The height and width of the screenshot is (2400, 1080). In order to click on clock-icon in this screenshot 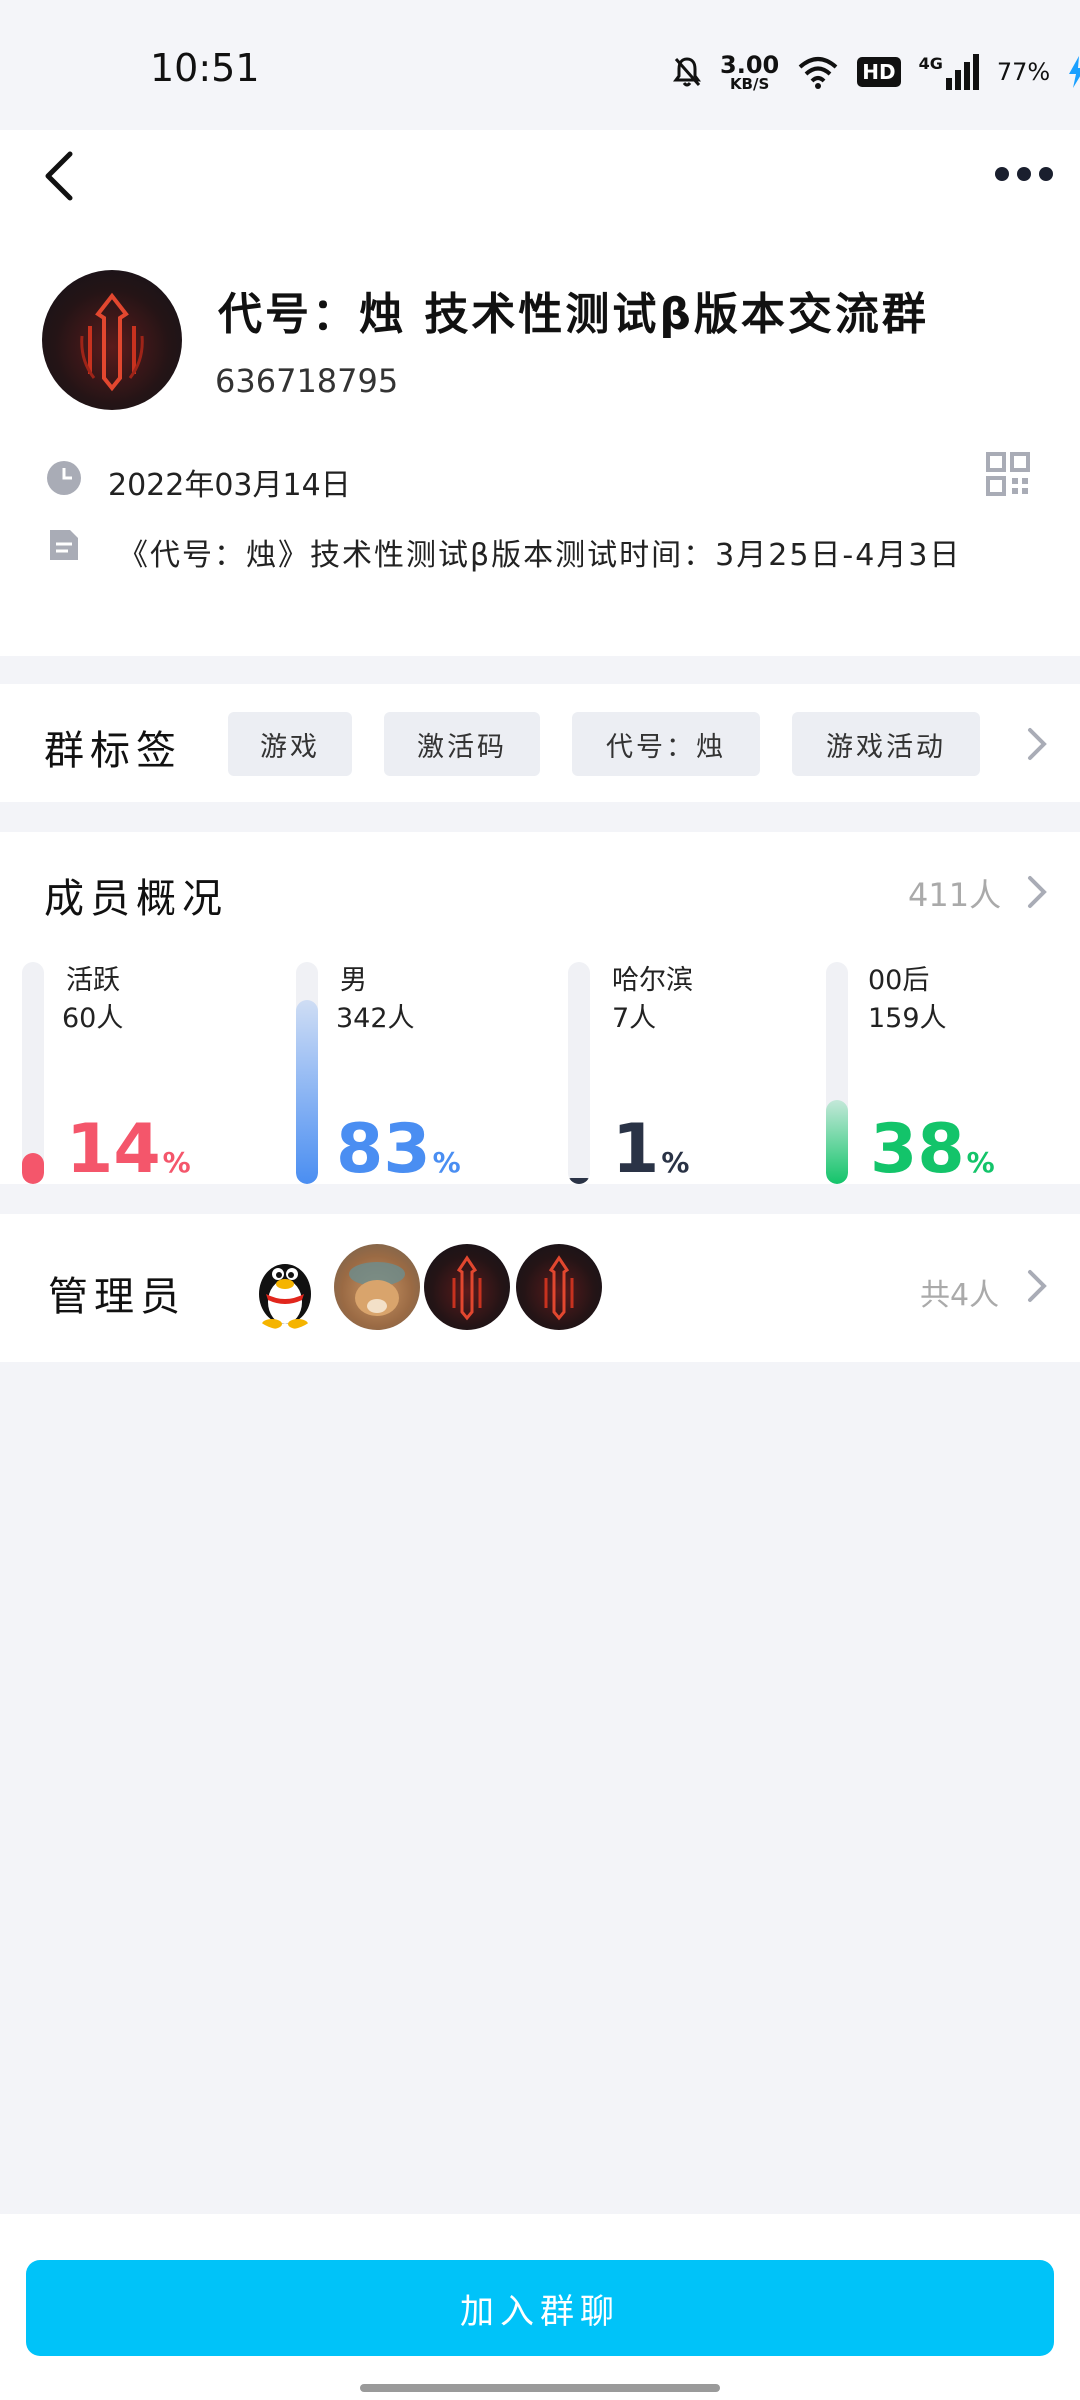, I will do `click(64, 478)`.